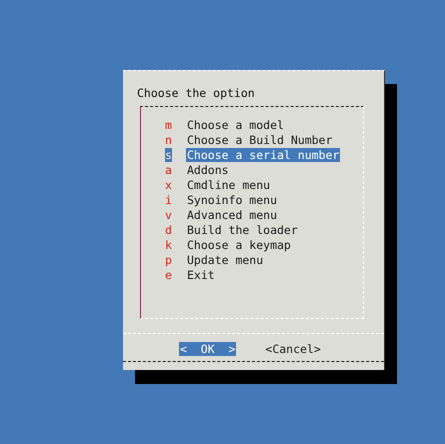 This screenshot has width=445, height=444. Describe the element at coordinates (168, 259) in the screenshot. I see `hotkey: p` at that location.